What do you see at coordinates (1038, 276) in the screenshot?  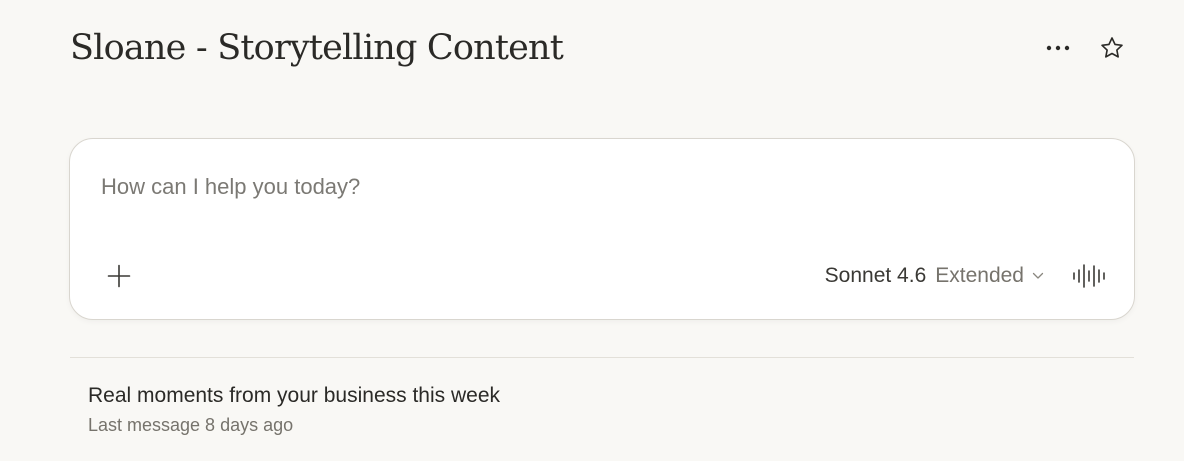 I see `chevron-down-icon` at bounding box center [1038, 276].